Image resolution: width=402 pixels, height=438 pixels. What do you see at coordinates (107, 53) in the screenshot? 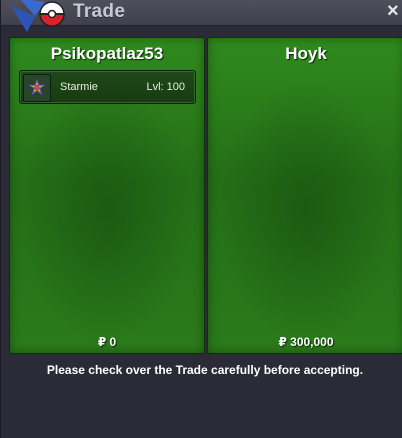
I see `player-name: Psikopatlaz53` at bounding box center [107, 53].